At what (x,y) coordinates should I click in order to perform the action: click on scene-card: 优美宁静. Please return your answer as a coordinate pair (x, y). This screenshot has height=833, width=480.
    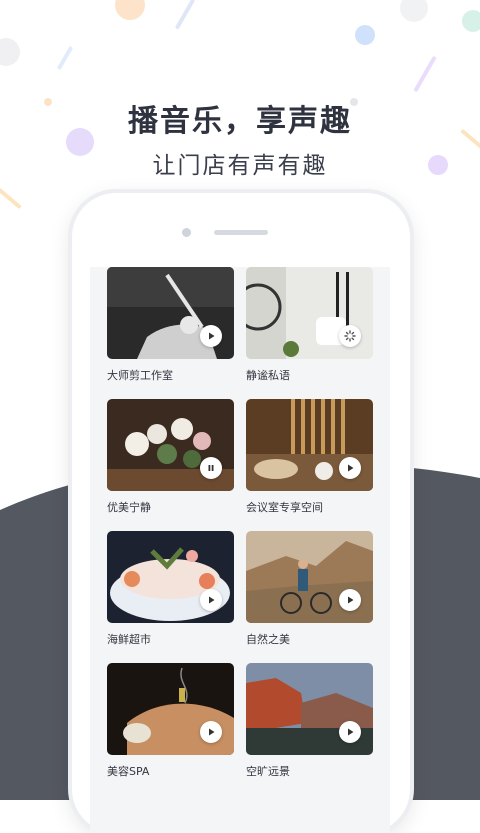
    Looking at the image, I should click on (170, 457).